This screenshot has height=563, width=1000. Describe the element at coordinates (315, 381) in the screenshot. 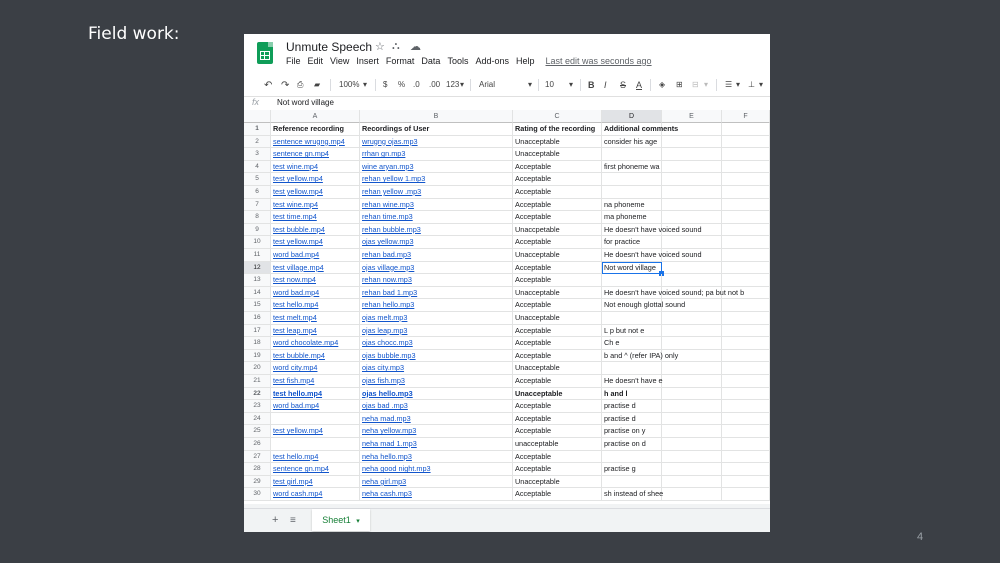

I see `cell-a: test fish.mp4` at that location.